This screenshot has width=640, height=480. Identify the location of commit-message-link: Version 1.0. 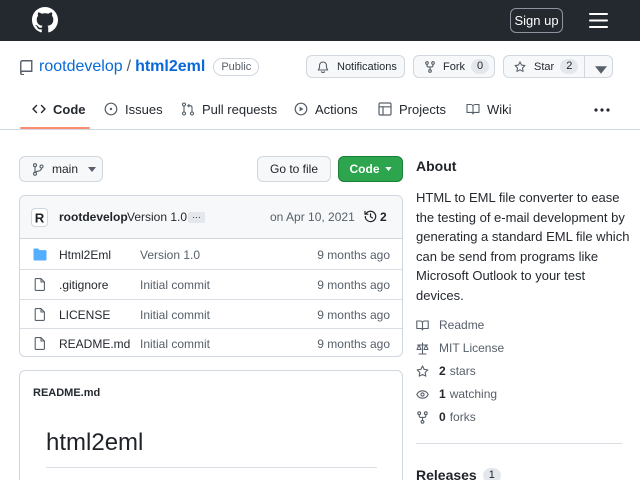
(157, 217).